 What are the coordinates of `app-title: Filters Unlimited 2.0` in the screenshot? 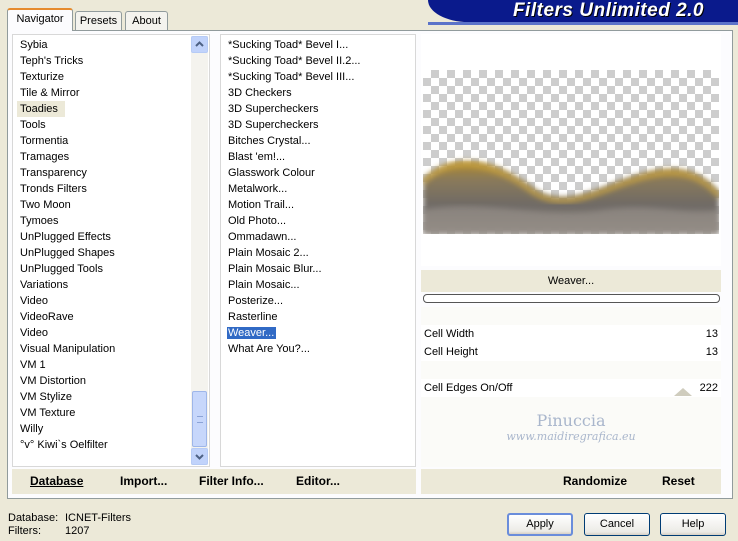 It's located at (608, 10).